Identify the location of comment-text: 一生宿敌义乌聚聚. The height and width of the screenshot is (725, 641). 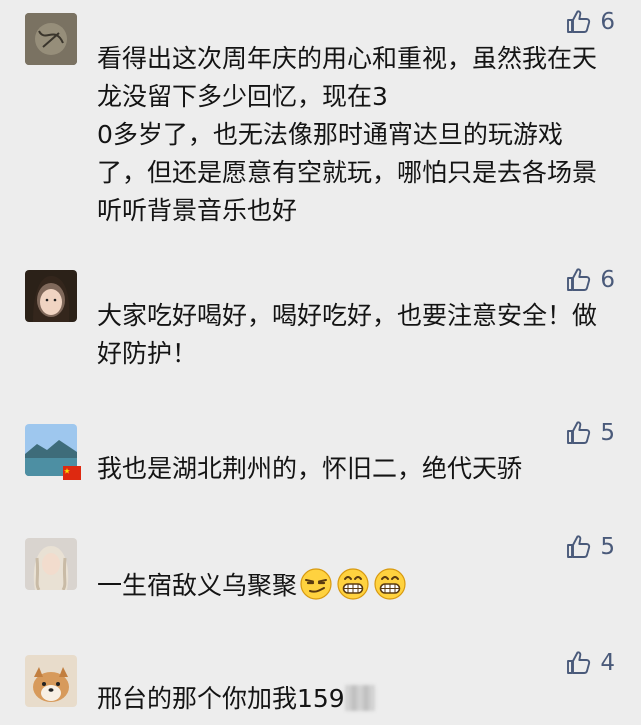
(353, 585).